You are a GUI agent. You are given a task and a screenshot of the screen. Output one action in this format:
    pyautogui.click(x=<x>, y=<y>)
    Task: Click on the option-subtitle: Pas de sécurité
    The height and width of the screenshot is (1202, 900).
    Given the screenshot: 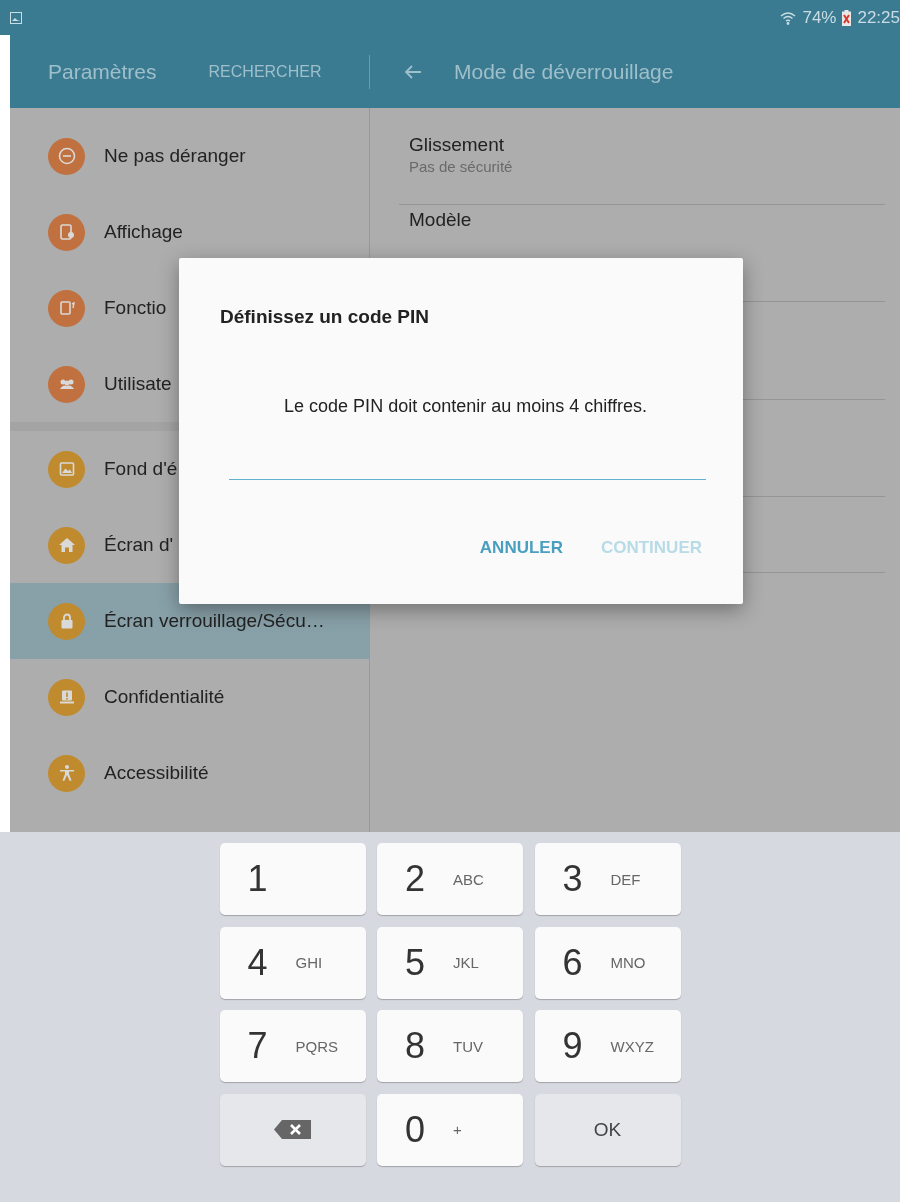 What is the action you would take?
    pyautogui.click(x=461, y=166)
    